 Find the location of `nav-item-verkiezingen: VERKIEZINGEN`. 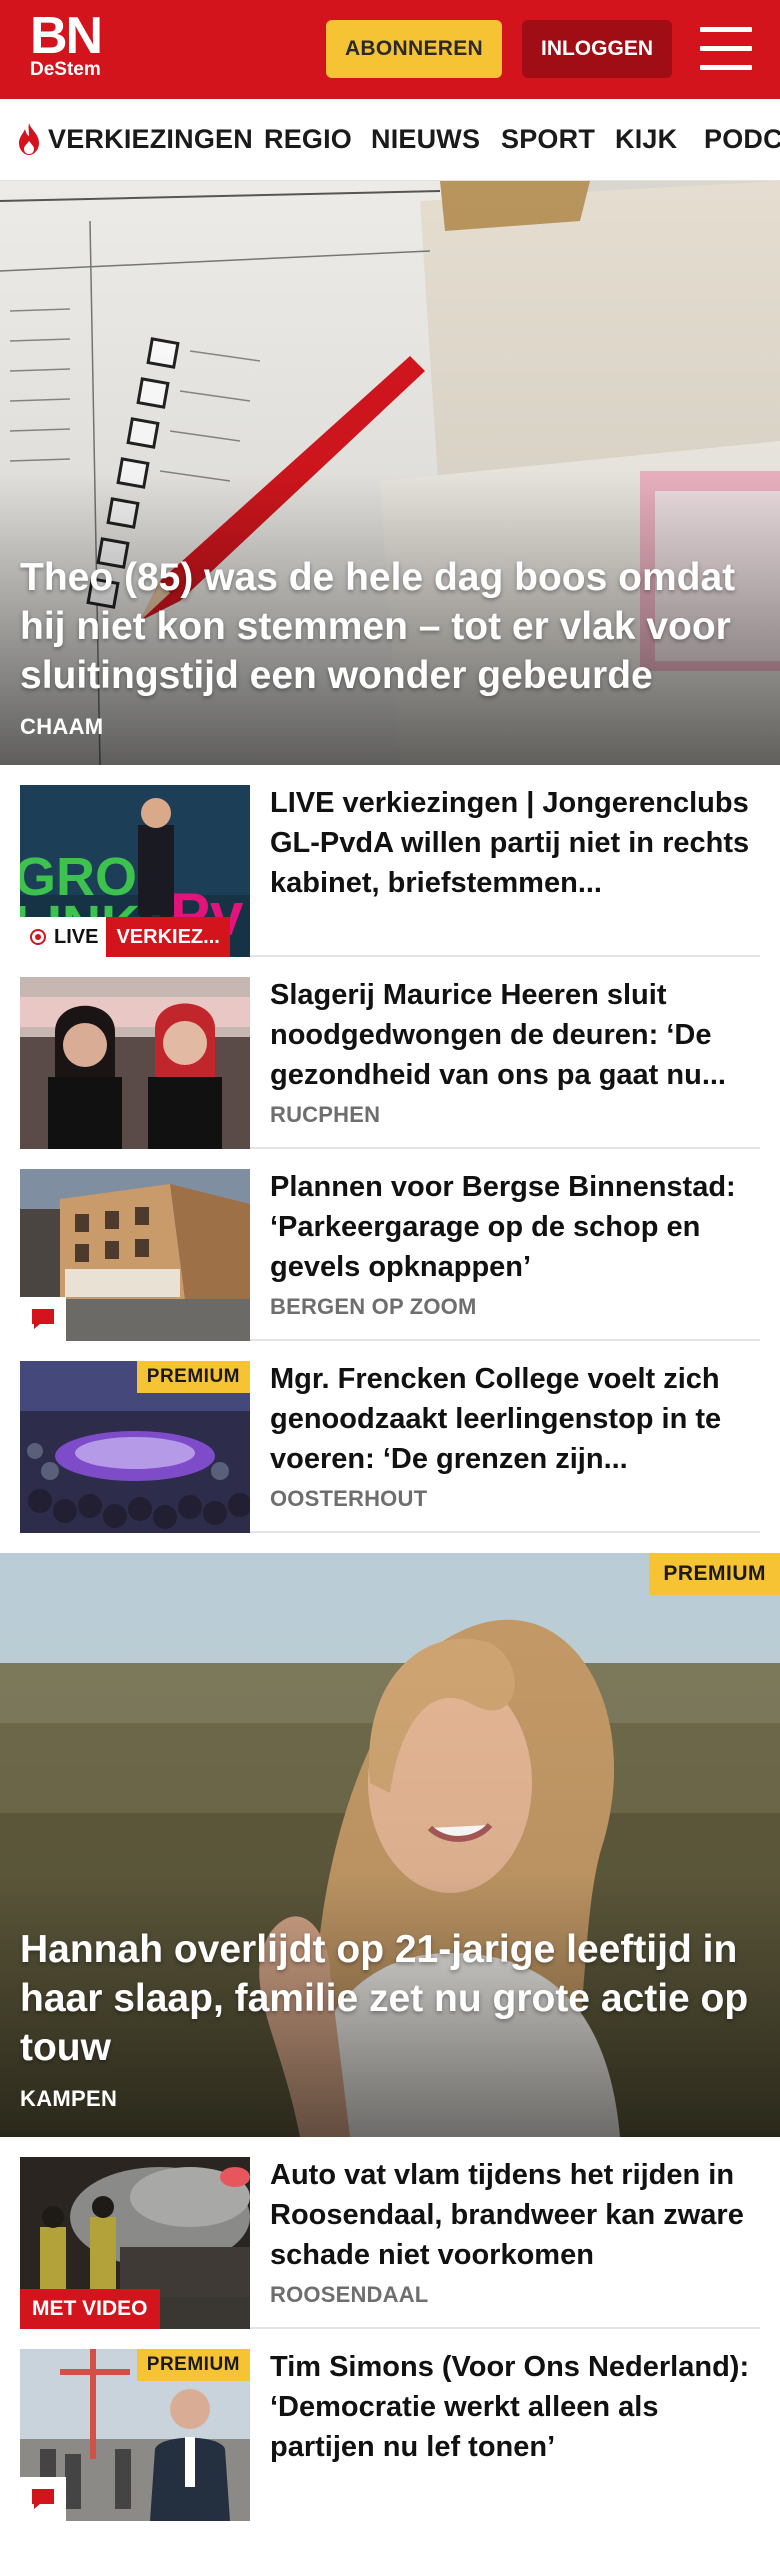

nav-item-verkiezingen: VERKIEZINGEN is located at coordinates (134, 139).